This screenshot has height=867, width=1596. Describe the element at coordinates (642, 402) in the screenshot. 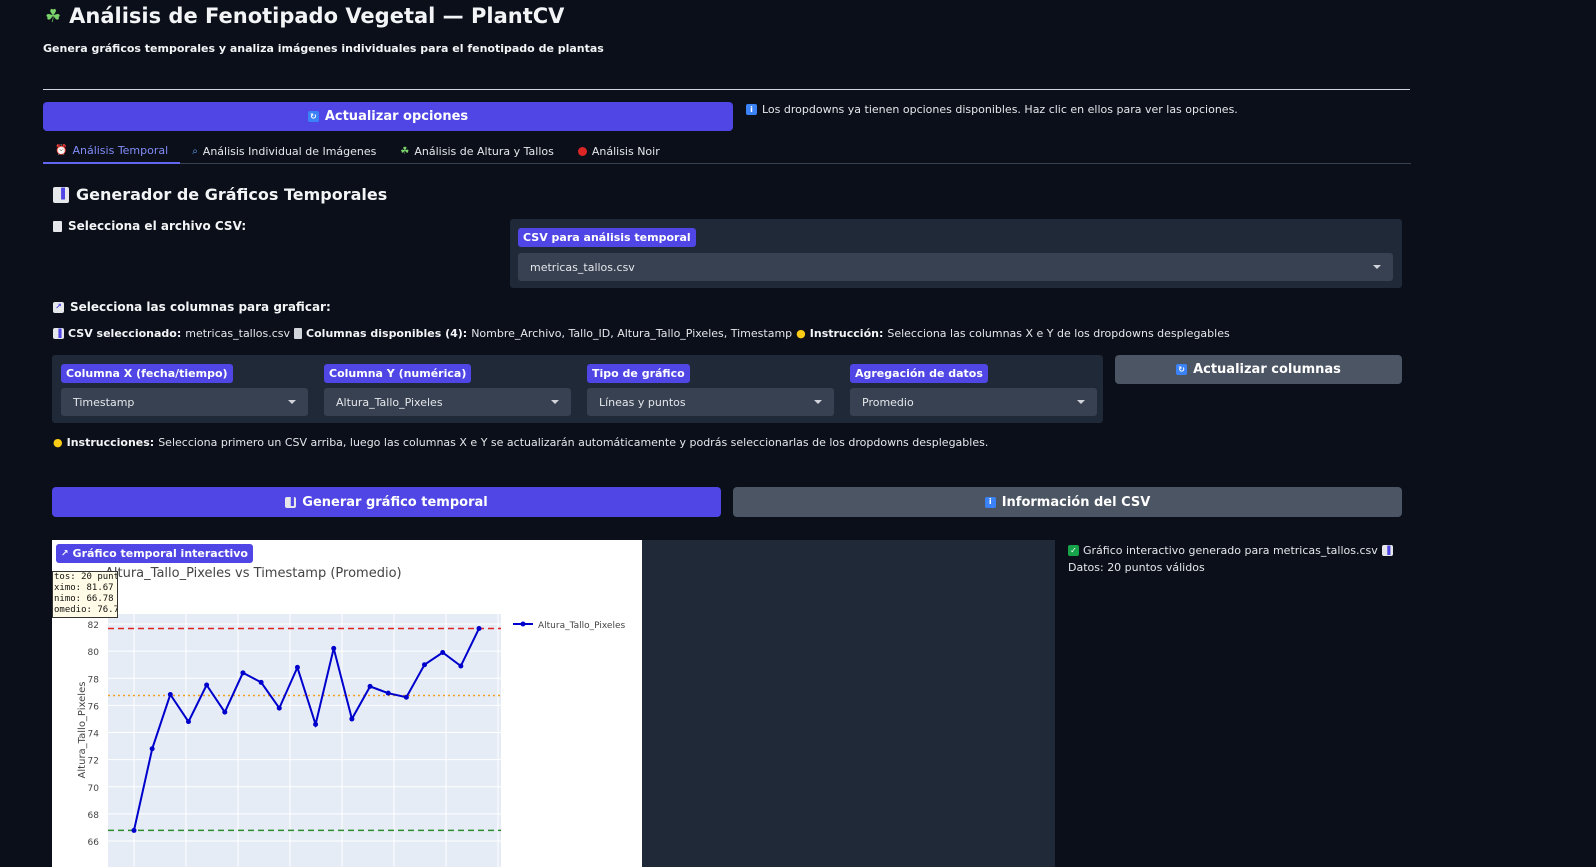

I see `chart-type-value: Líneas y puntos` at that location.